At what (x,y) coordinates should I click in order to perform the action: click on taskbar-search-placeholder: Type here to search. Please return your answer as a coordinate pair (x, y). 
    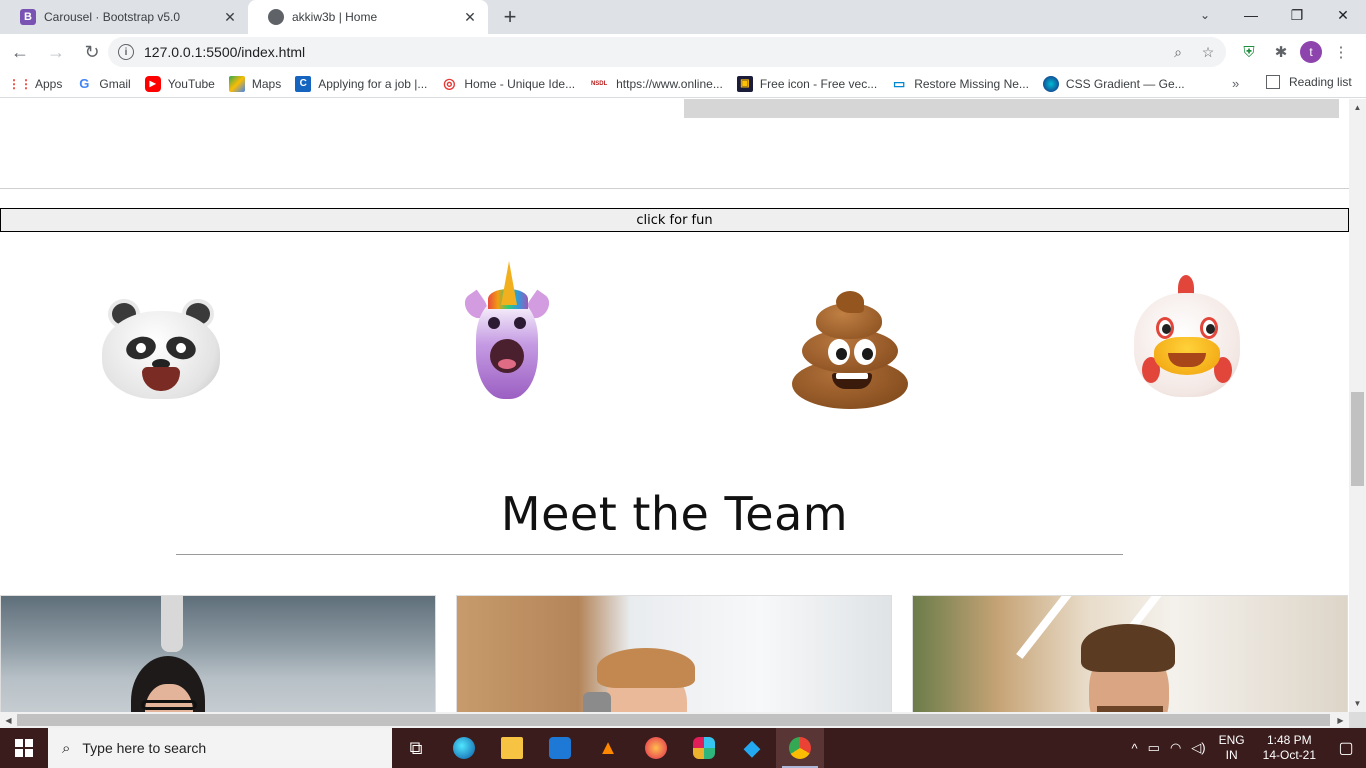
    Looking at the image, I should click on (144, 748).